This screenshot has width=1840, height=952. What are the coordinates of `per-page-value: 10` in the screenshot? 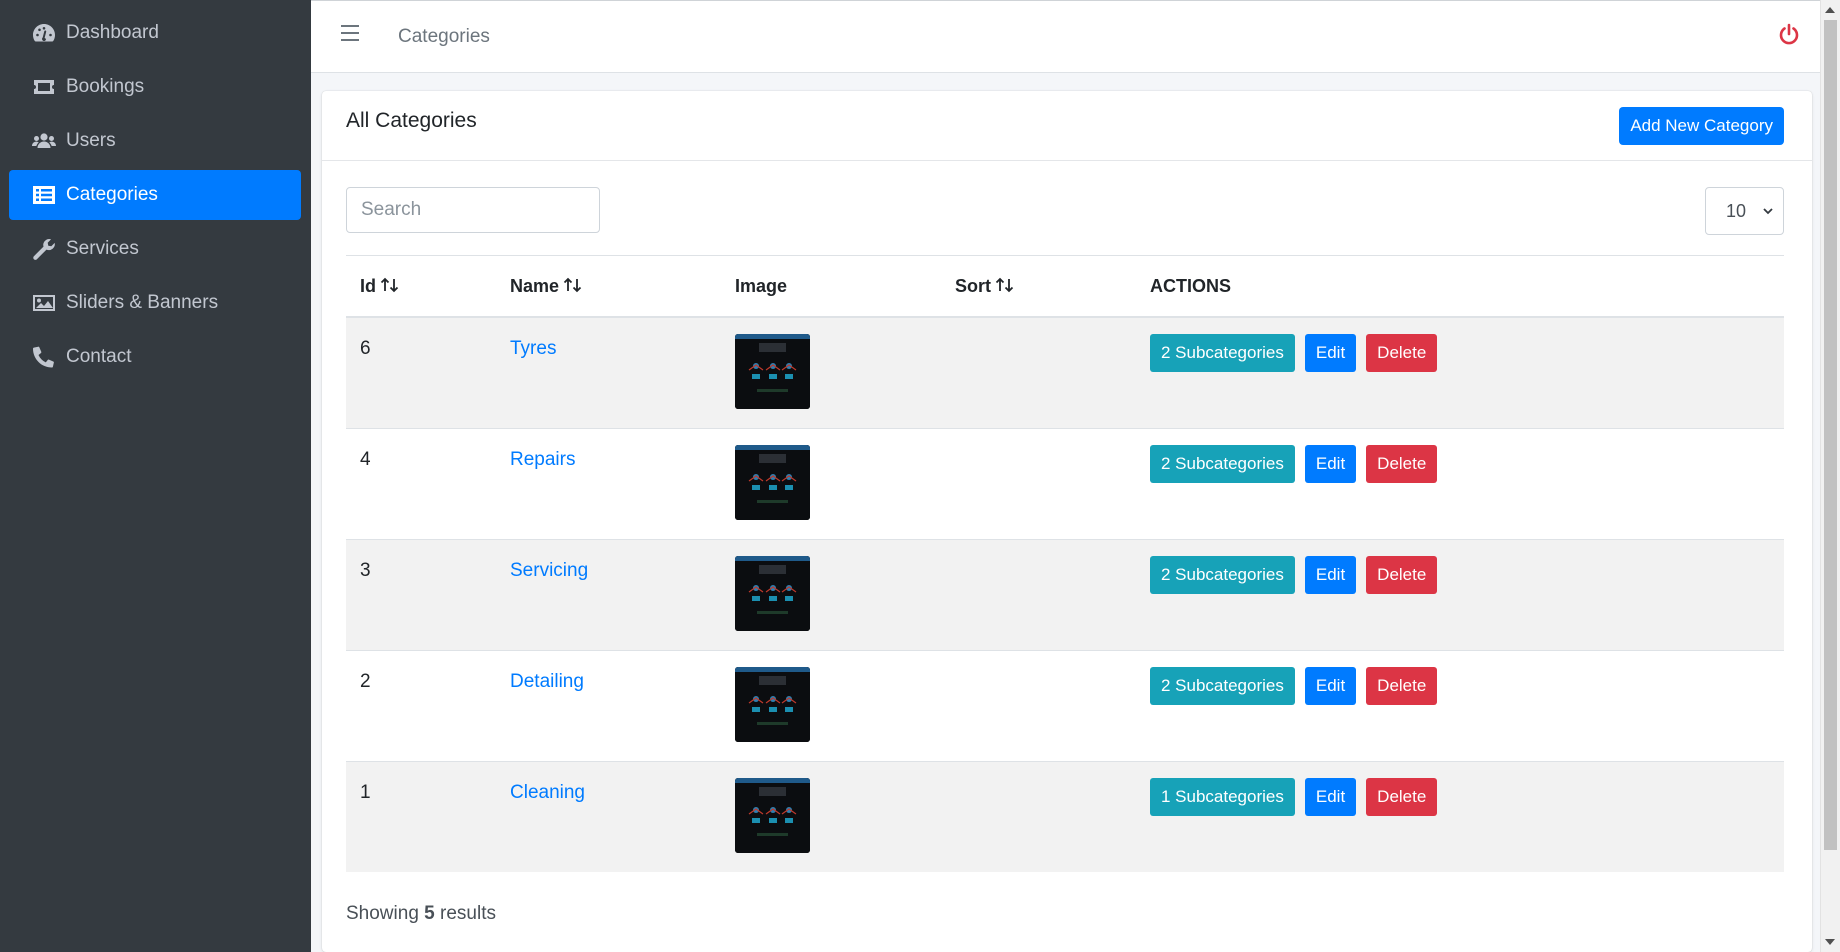 It's located at (1736, 210).